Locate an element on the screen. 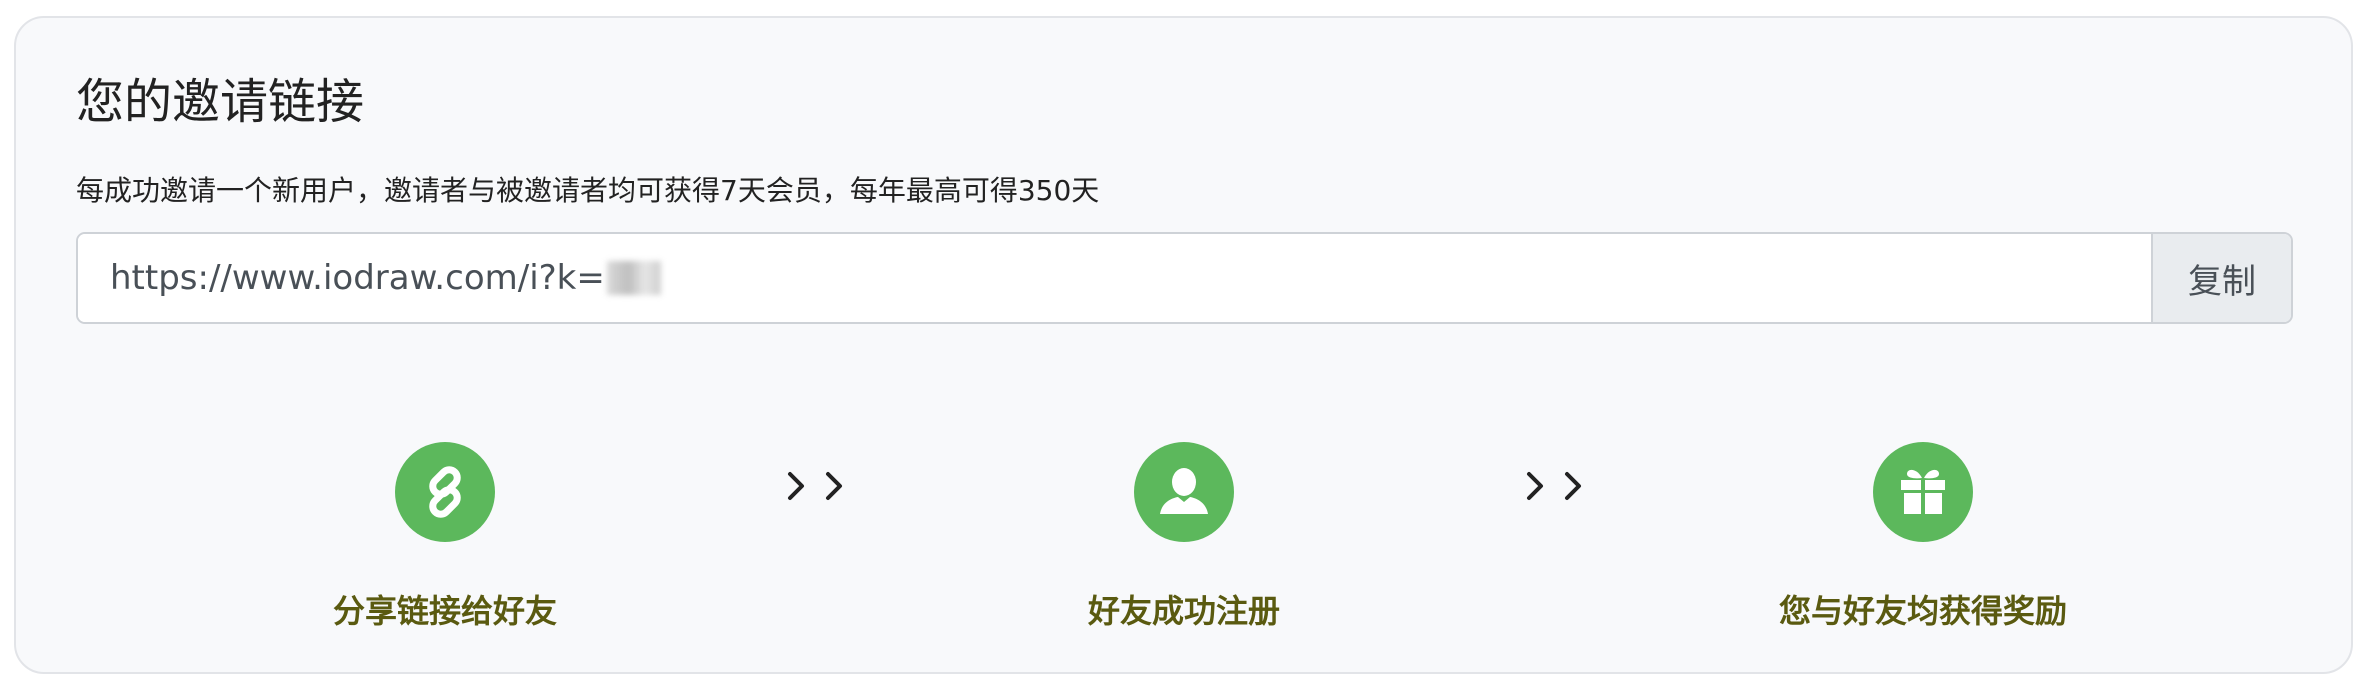  invite-link-text: https://www.iodraw.com/i?k= is located at coordinates (357, 278).